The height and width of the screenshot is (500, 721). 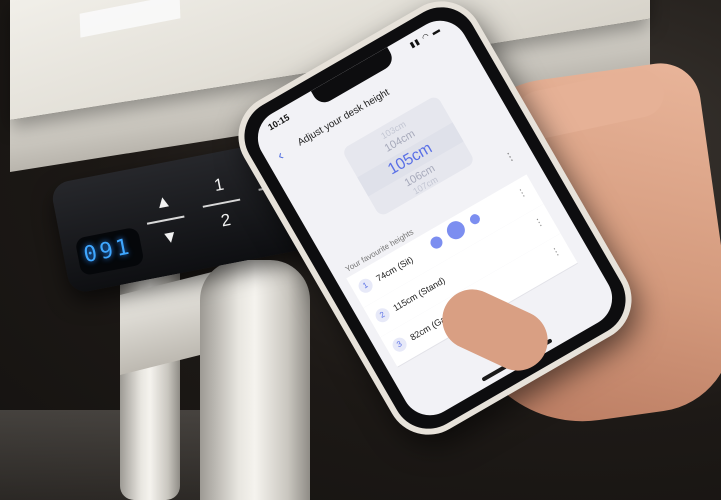 I want to click on chevron-left-icon: ‹, so click(x=280, y=155).